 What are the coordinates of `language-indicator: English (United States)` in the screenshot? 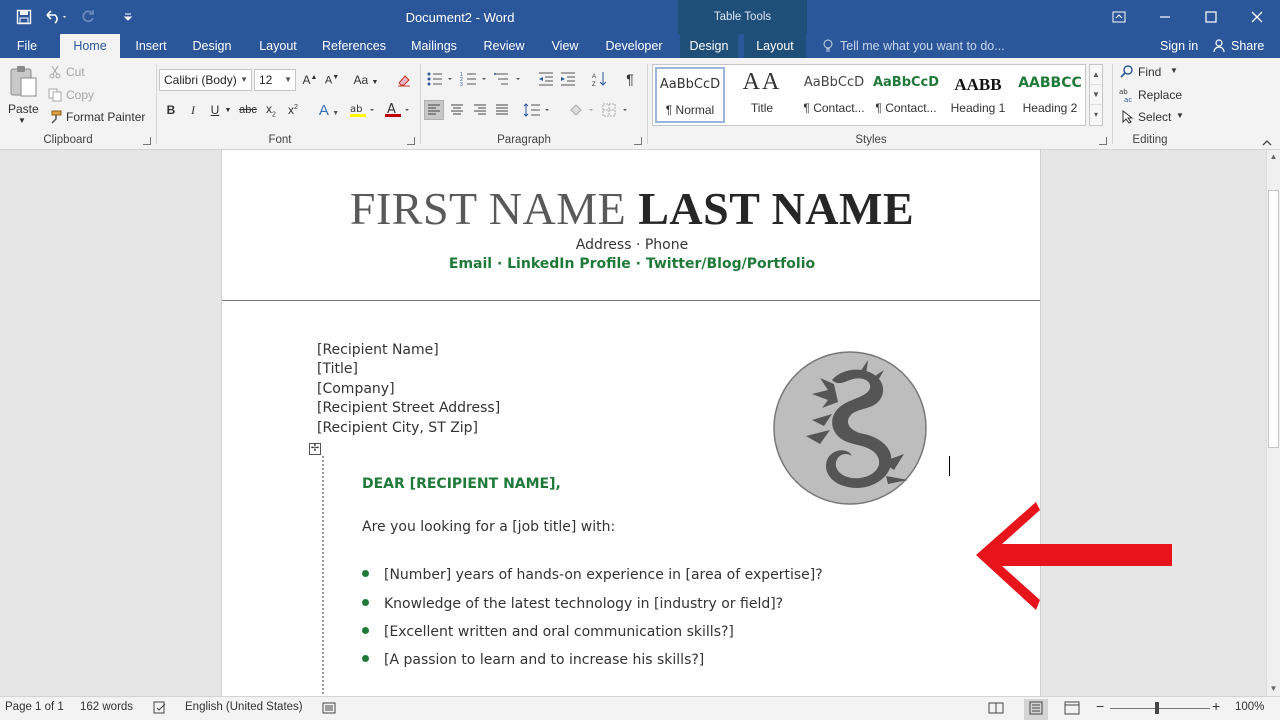 It's located at (244, 707).